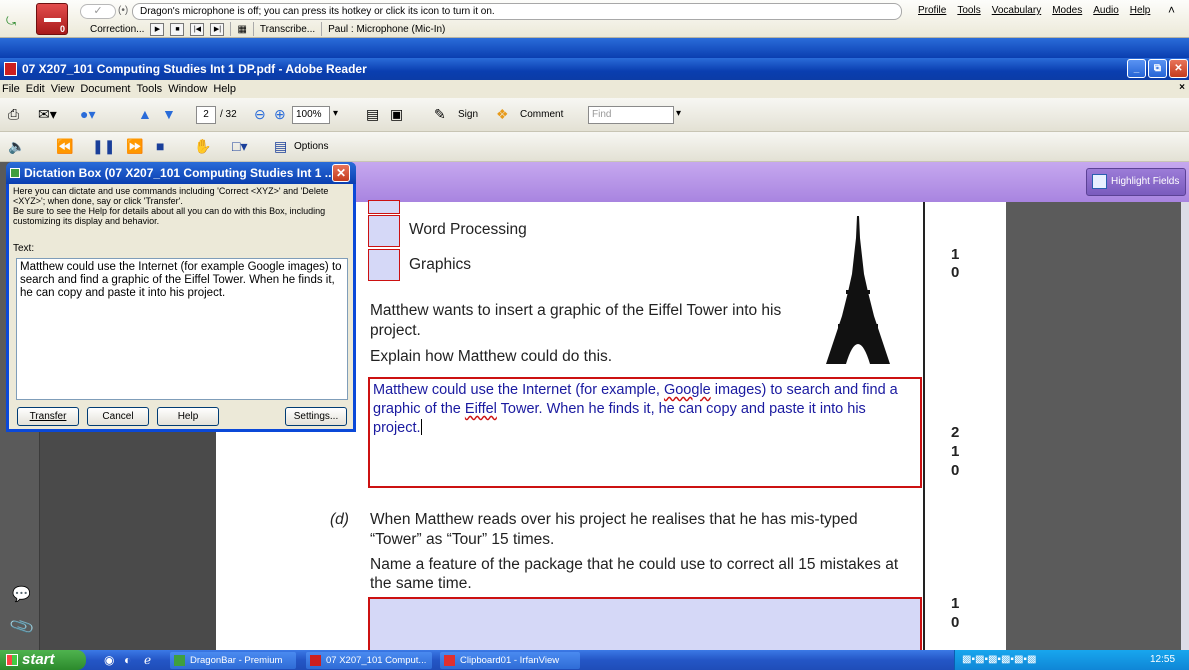 Image resolution: width=1189 pixels, height=670 pixels. I want to click on highlight-fields-button: Highlight Fields, so click(1136, 182).